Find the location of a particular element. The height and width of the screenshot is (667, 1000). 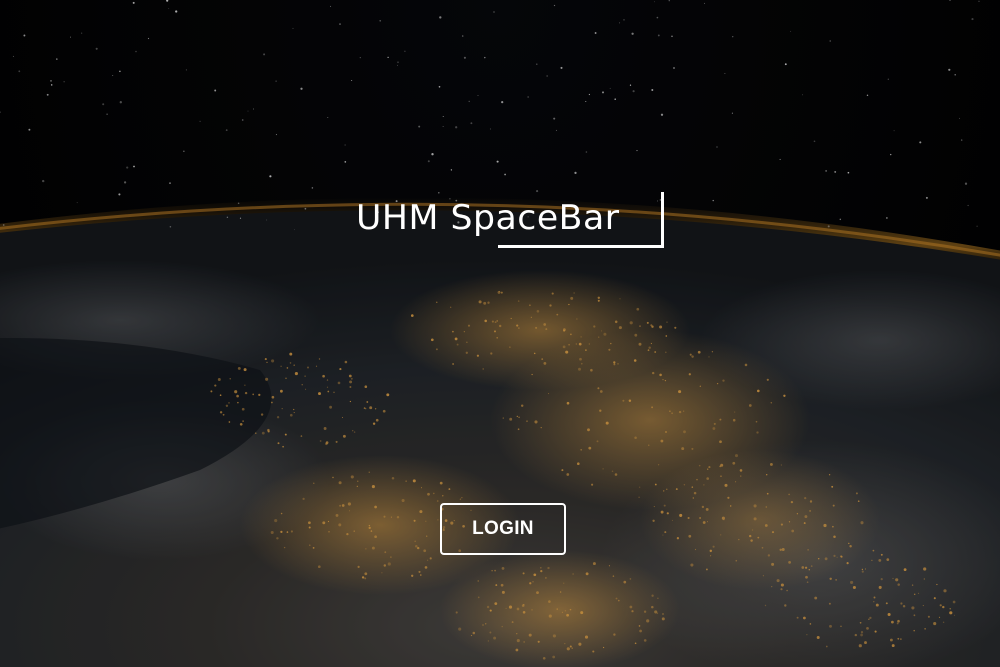

logo-text: UHM SpaceBar is located at coordinates (488, 218).